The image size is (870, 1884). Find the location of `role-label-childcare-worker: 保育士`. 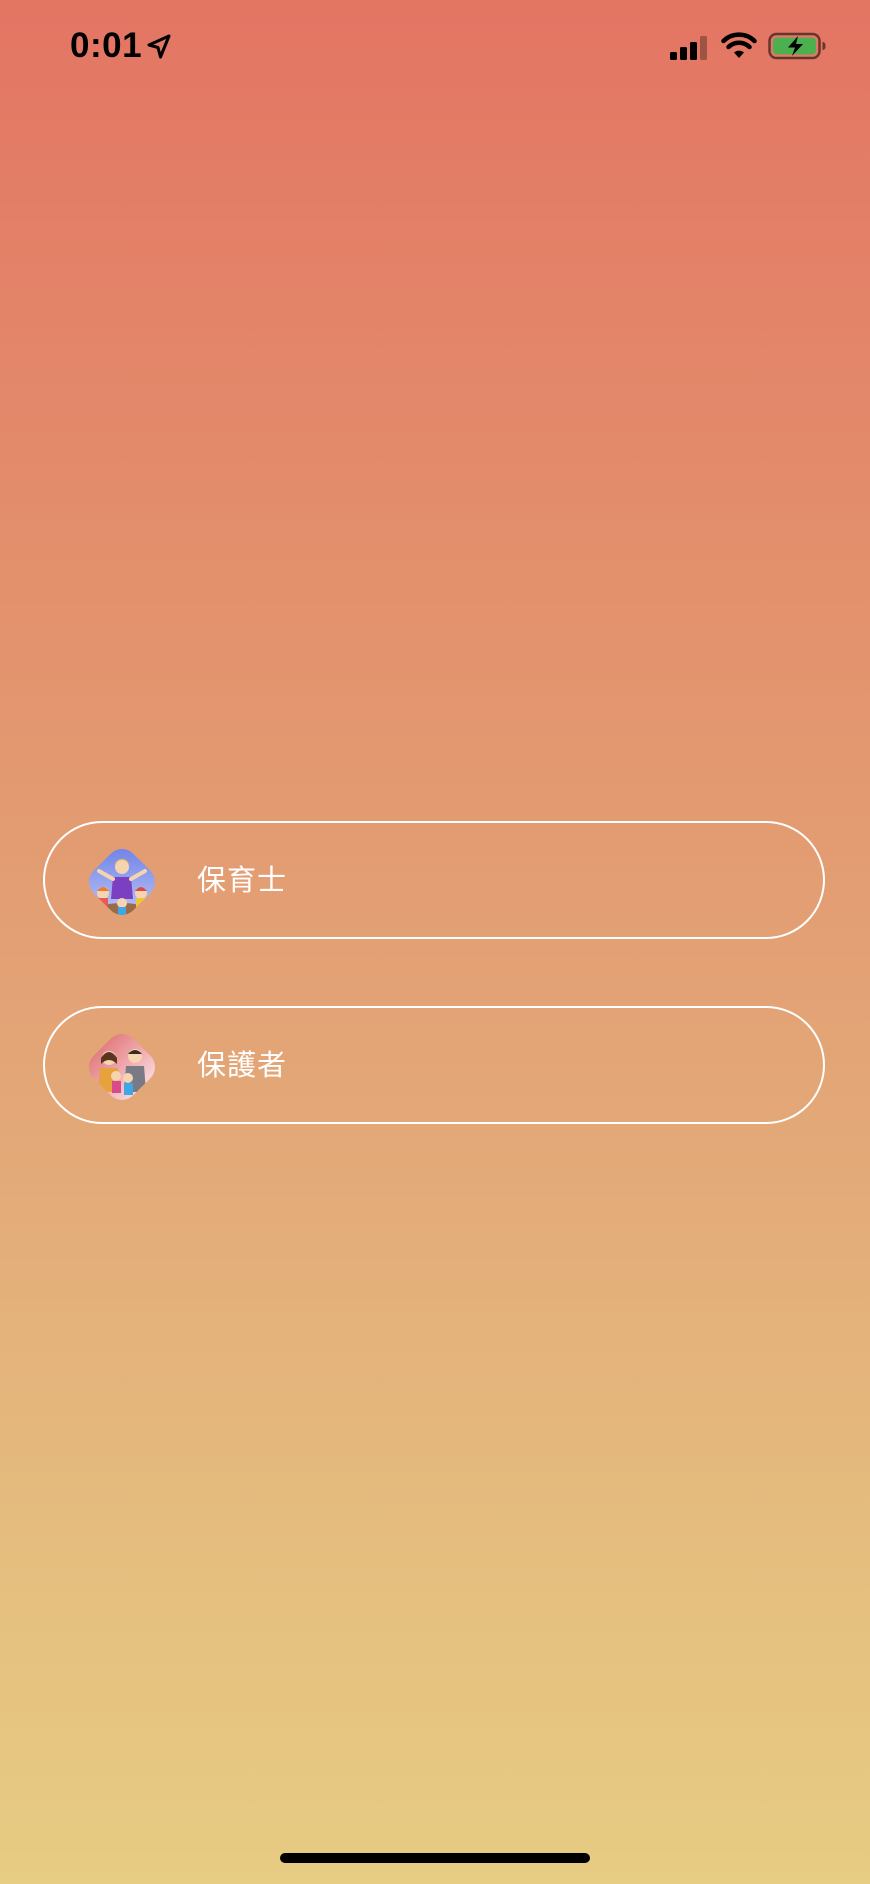

role-label-childcare-worker: 保育士 is located at coordinates (242, 880).